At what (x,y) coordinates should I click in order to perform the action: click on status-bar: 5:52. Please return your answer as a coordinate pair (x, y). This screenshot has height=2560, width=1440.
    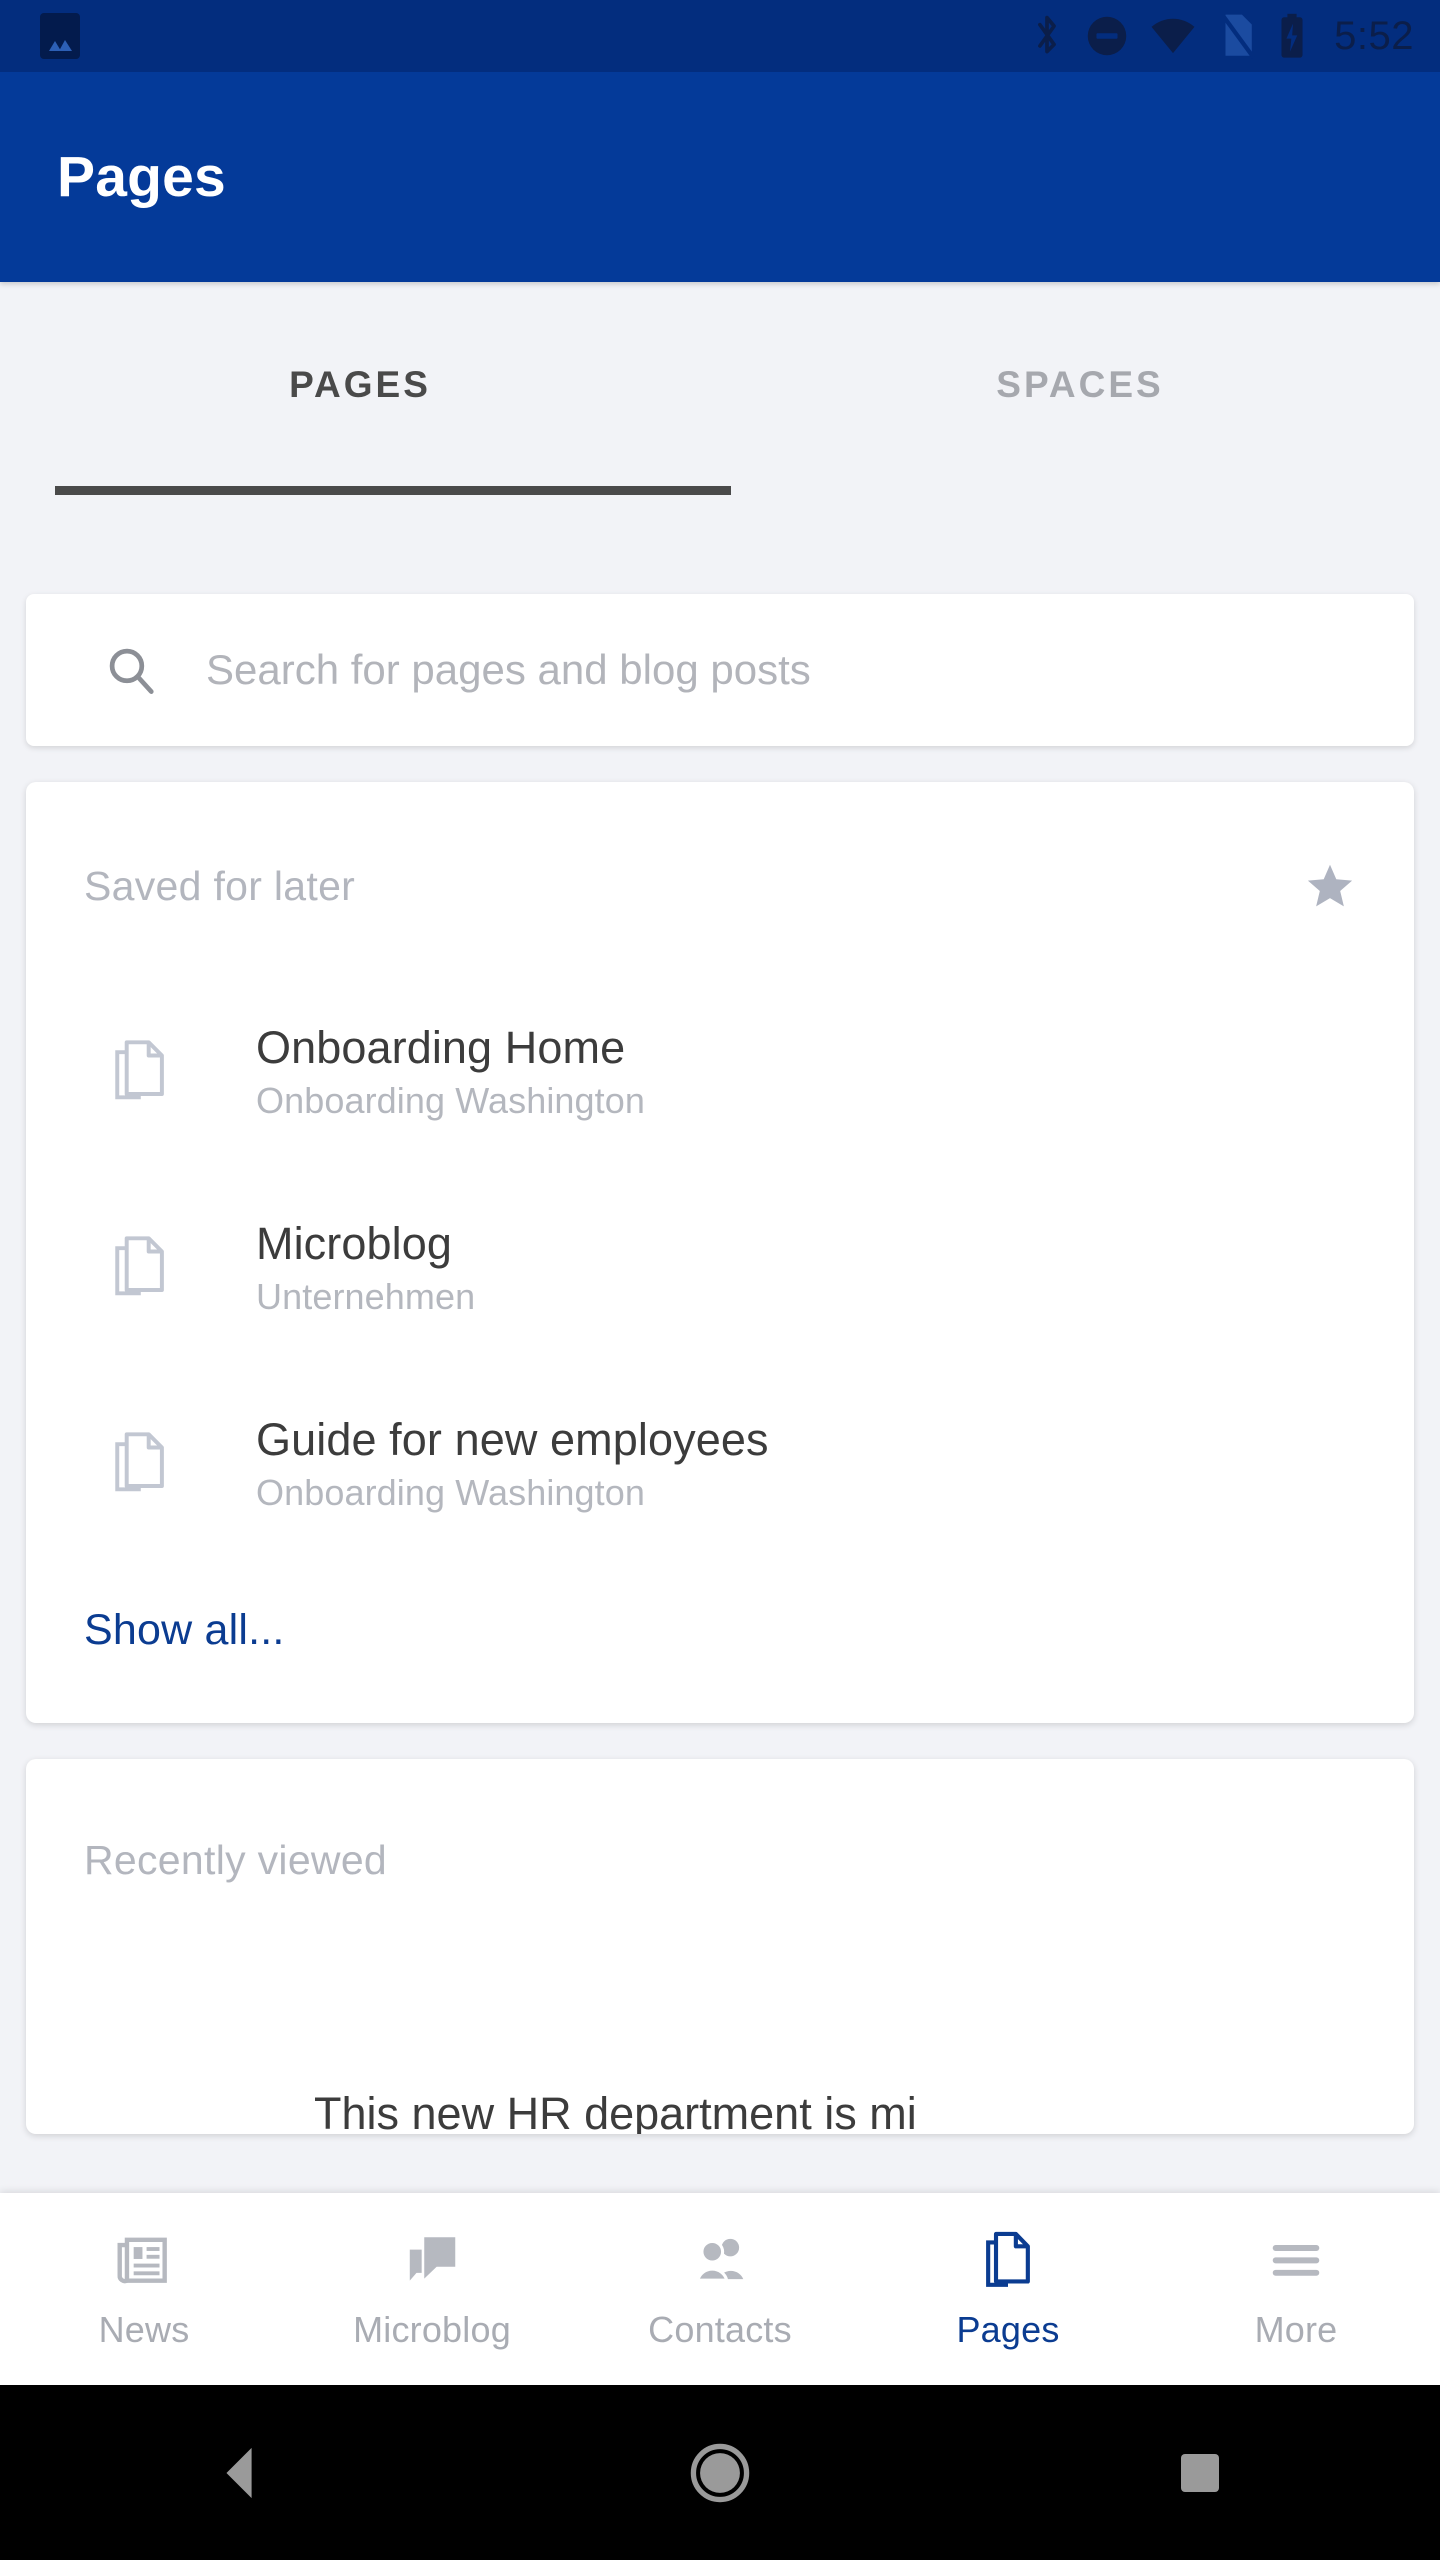
    Looking at the image, I should click on (720, 36).